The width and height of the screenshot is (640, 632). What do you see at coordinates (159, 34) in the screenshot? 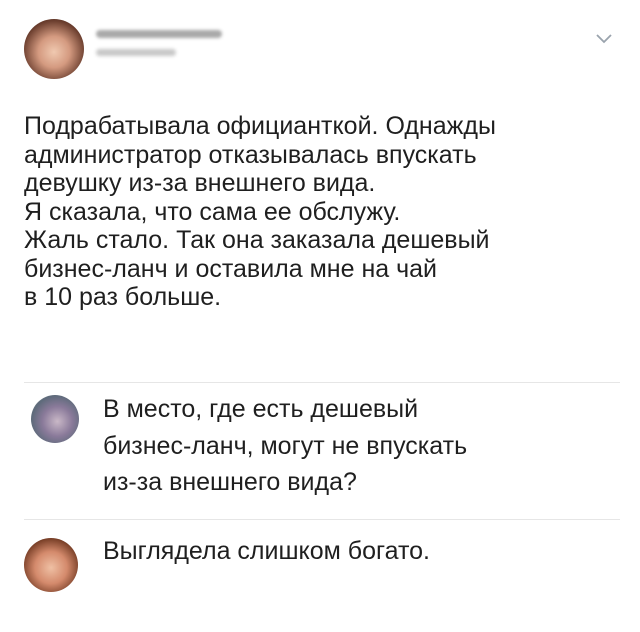
I see `author-name-blurred` at bounding box center [159, 34].